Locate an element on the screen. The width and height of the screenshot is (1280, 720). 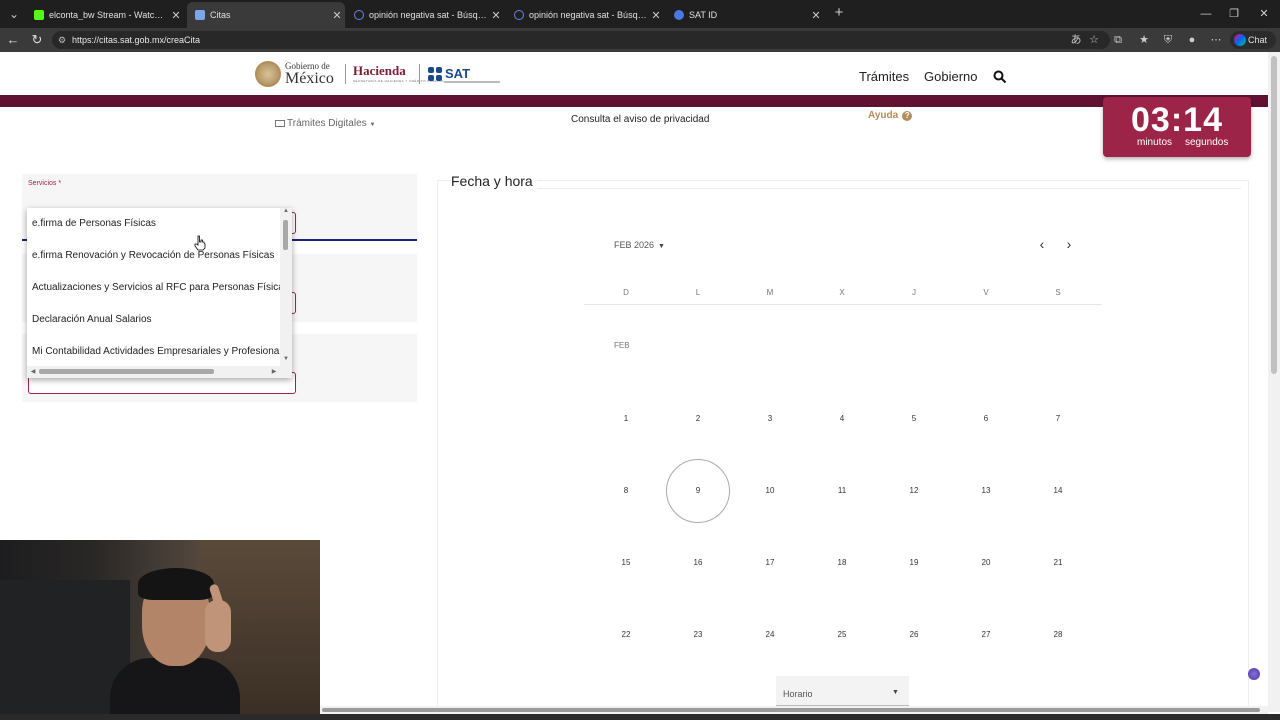
scroll-right-icon: ▶ is located at coordinates (274, 372).